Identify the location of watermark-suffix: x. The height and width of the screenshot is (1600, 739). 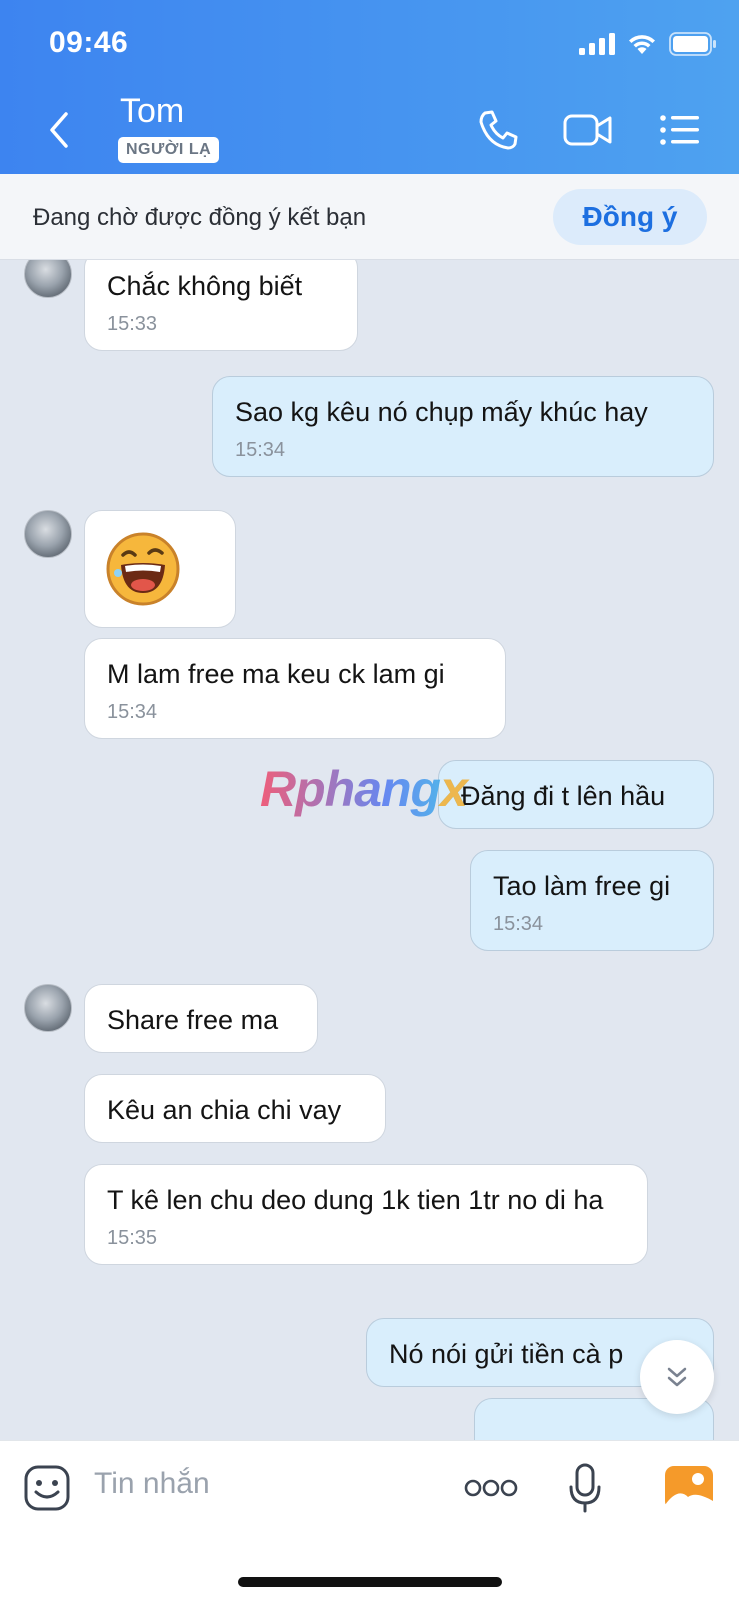
(454, 789).